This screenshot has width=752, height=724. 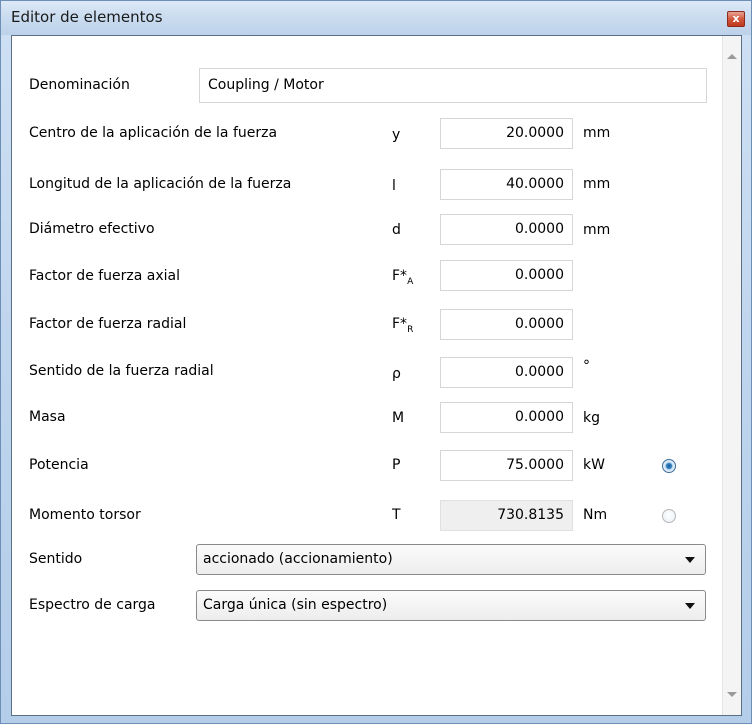 What do you see at coordinates (591, 418) in the screenshot?
I see `masa-unit: kg` at bounding box center [591, 418].